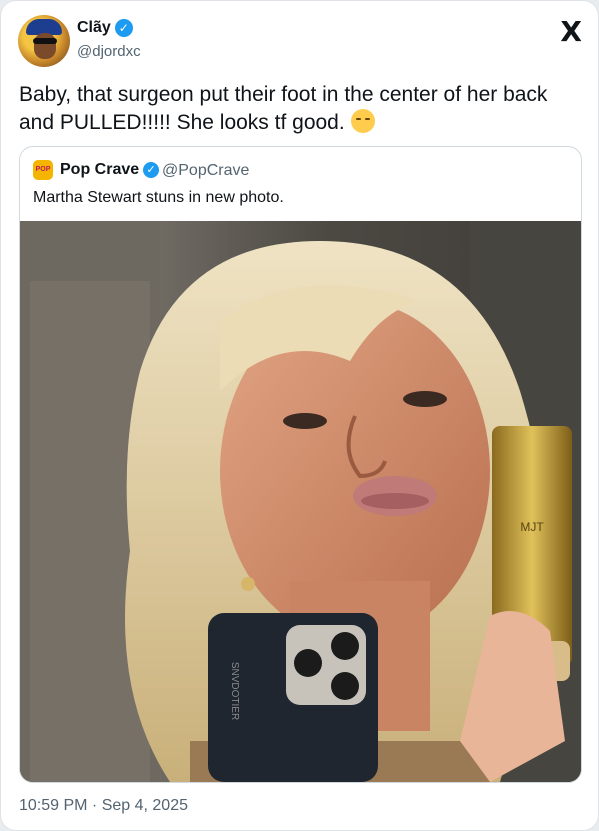 Image resolution: width=599 pixels, height=831 pixels. What do you see at coordinates (109, 51) in the screenshot?
I see `author-handle: @djordxc` at bounding box center [109, 51].